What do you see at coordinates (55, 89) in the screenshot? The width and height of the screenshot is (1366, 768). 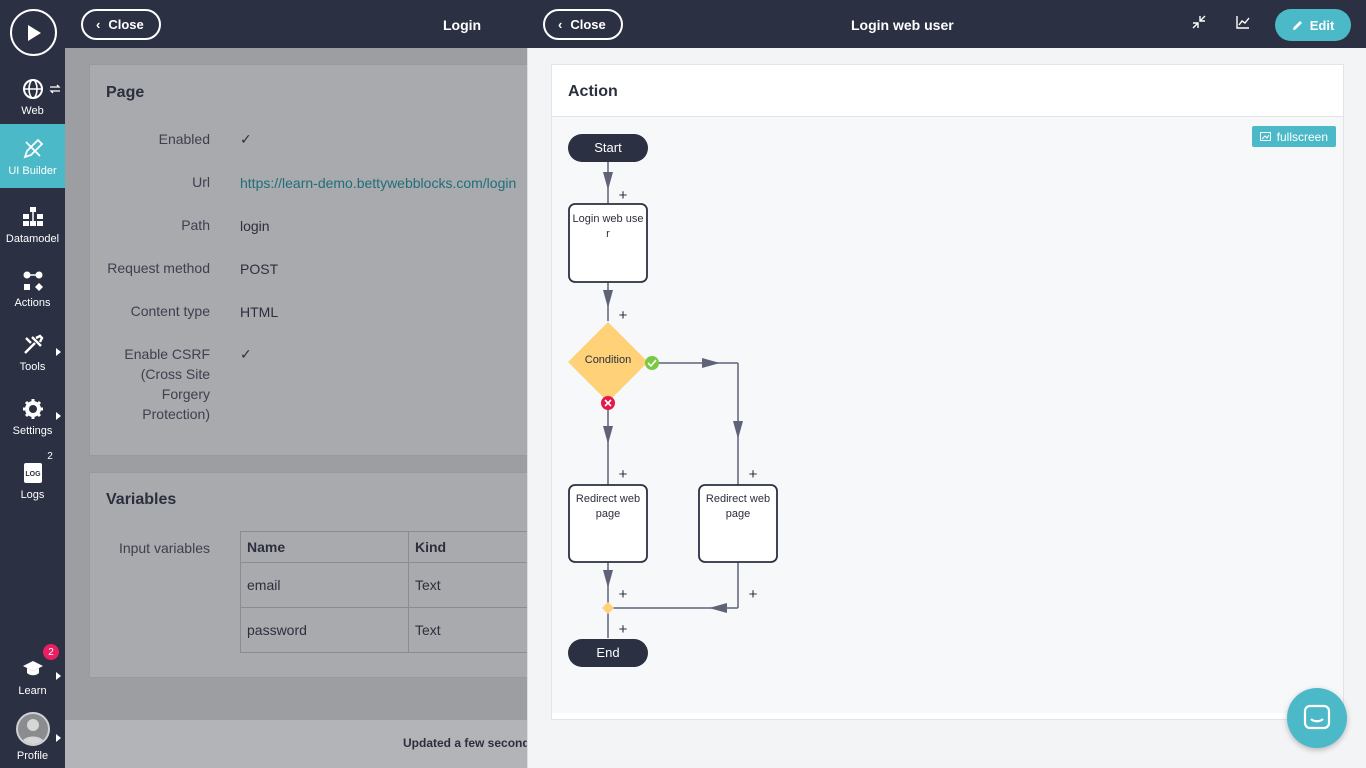 I see `swap-icon` at bounding box center [55, 89].